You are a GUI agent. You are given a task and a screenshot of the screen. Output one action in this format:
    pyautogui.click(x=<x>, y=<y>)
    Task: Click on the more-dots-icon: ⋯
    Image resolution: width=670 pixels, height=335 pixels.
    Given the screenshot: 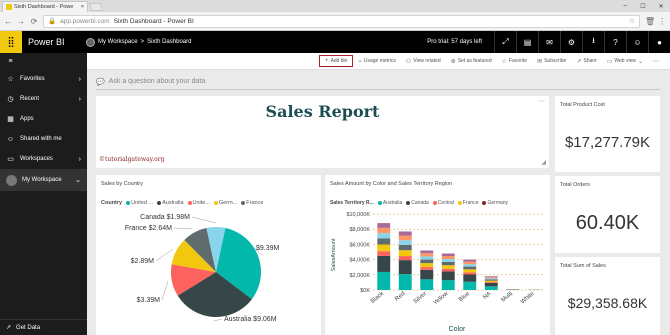 What is the action you would take?
    pyautogui.click(x=656, y=61)
    